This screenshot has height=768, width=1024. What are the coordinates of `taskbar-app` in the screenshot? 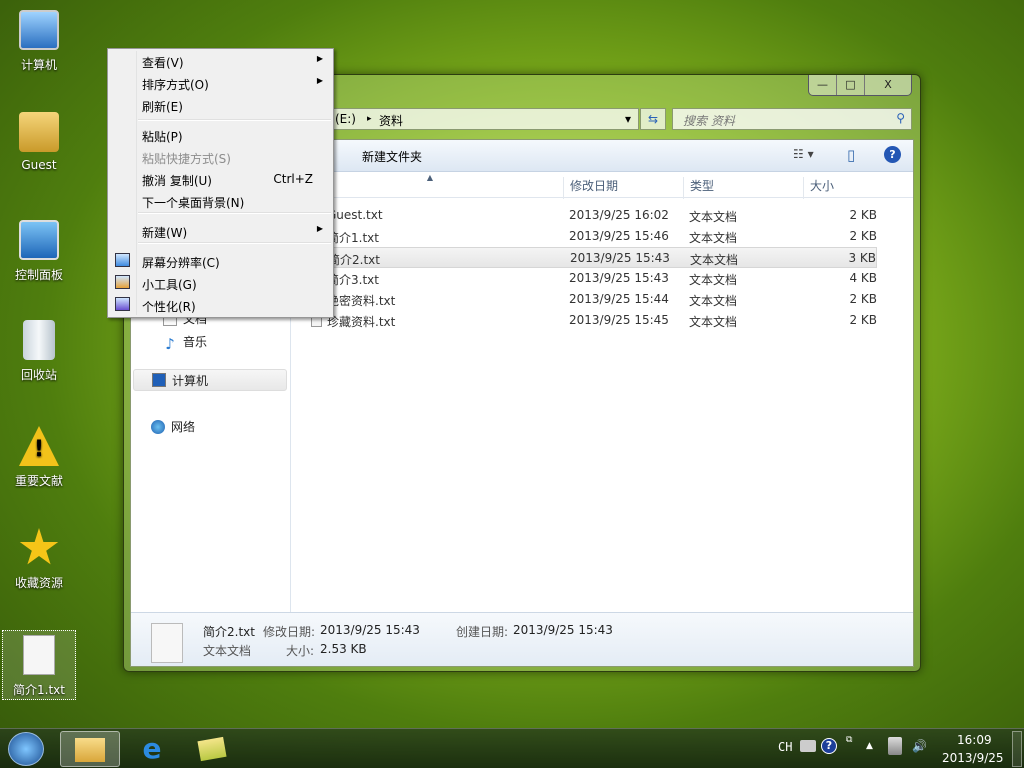 It's located at (212, 749).